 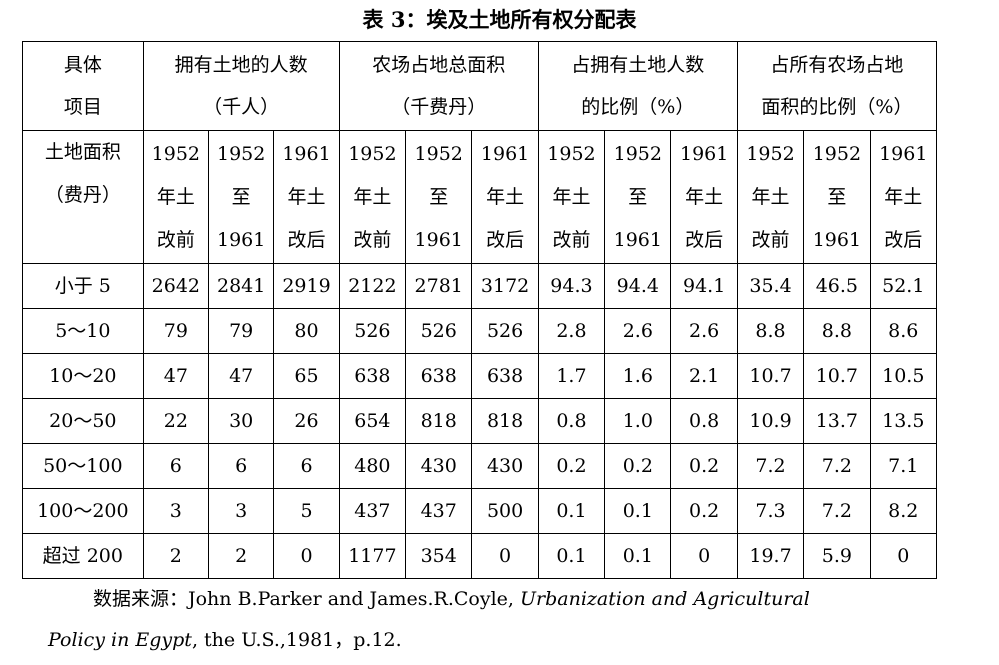 What do you see at coordinates (306, 421) in the screenshot?
I see `table-cell: 26` at bounding box center [306, 421].